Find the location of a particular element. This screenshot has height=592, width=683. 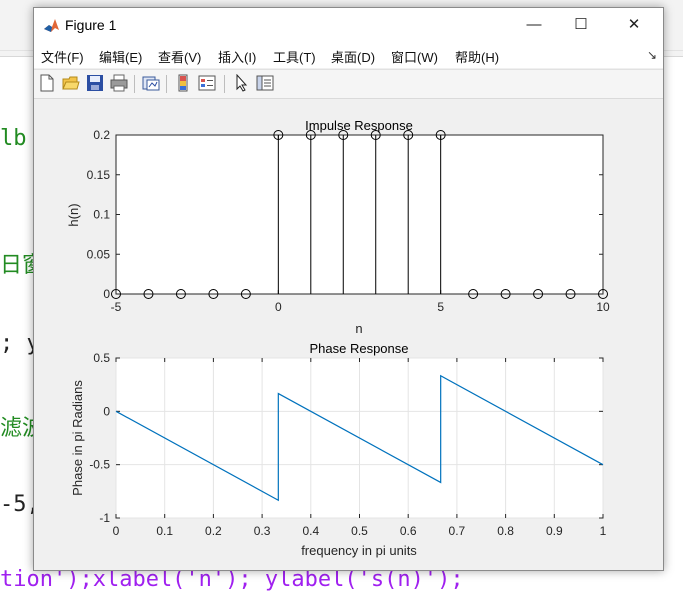

x-tick-label: 0.8 is located at coordinates (505, 531).